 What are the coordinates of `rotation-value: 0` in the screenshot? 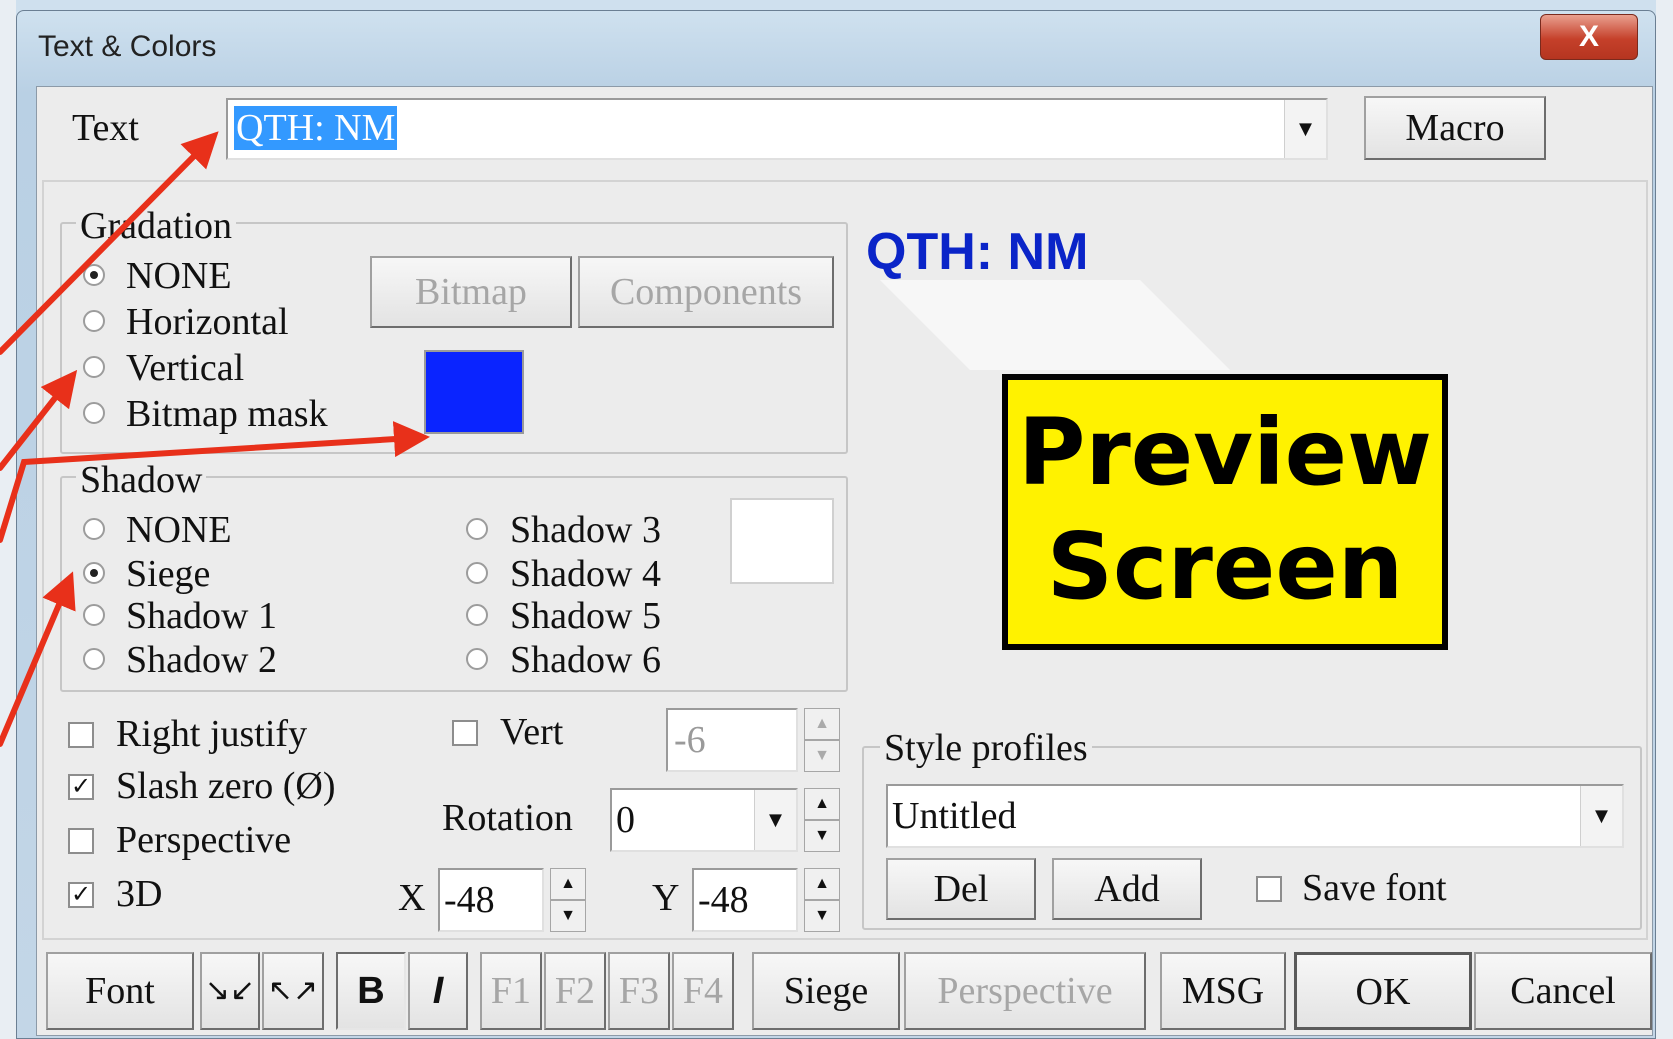 It's located at (625, 820).